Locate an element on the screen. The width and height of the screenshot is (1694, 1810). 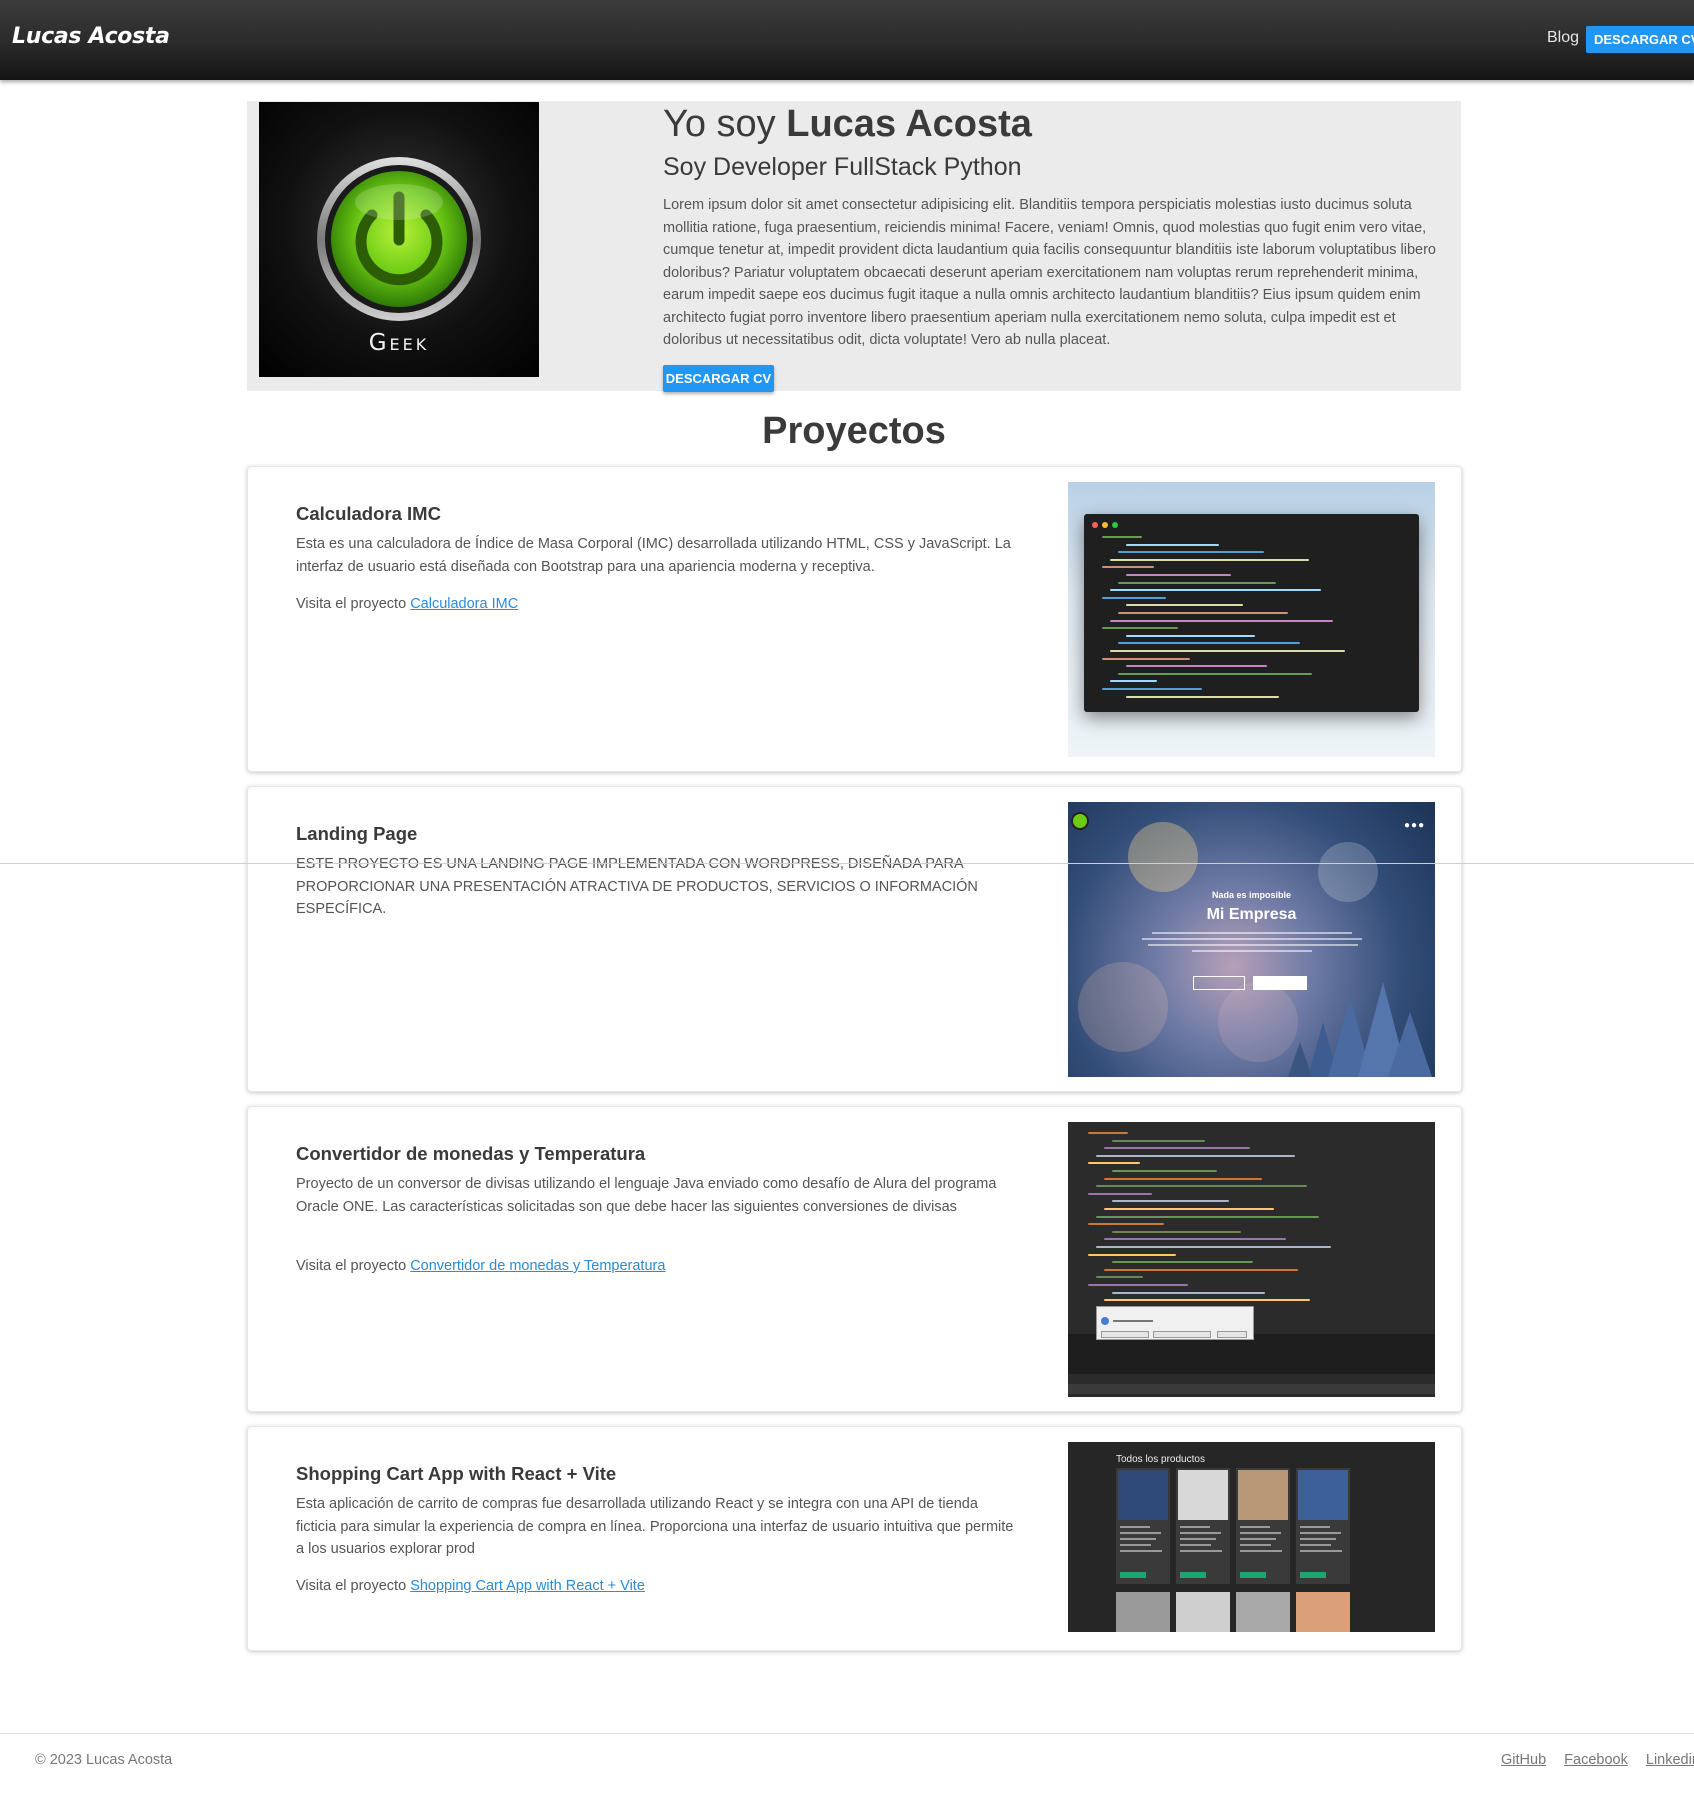
project-screenshot-landing: ●●● Nada es imposible Mi Empresa is located at coordinates (1251, 939).